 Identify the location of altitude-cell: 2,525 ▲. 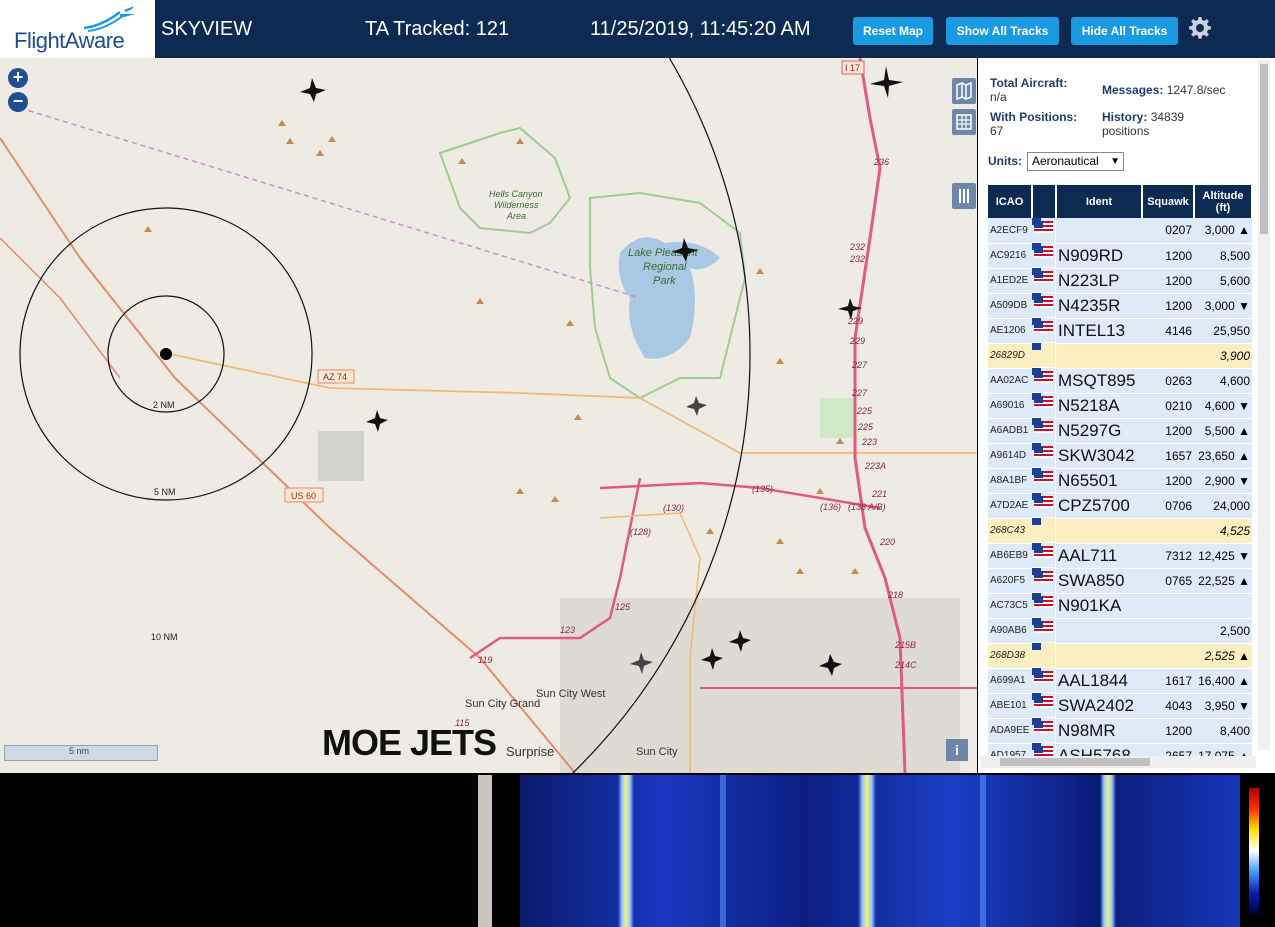
(1223, 656).